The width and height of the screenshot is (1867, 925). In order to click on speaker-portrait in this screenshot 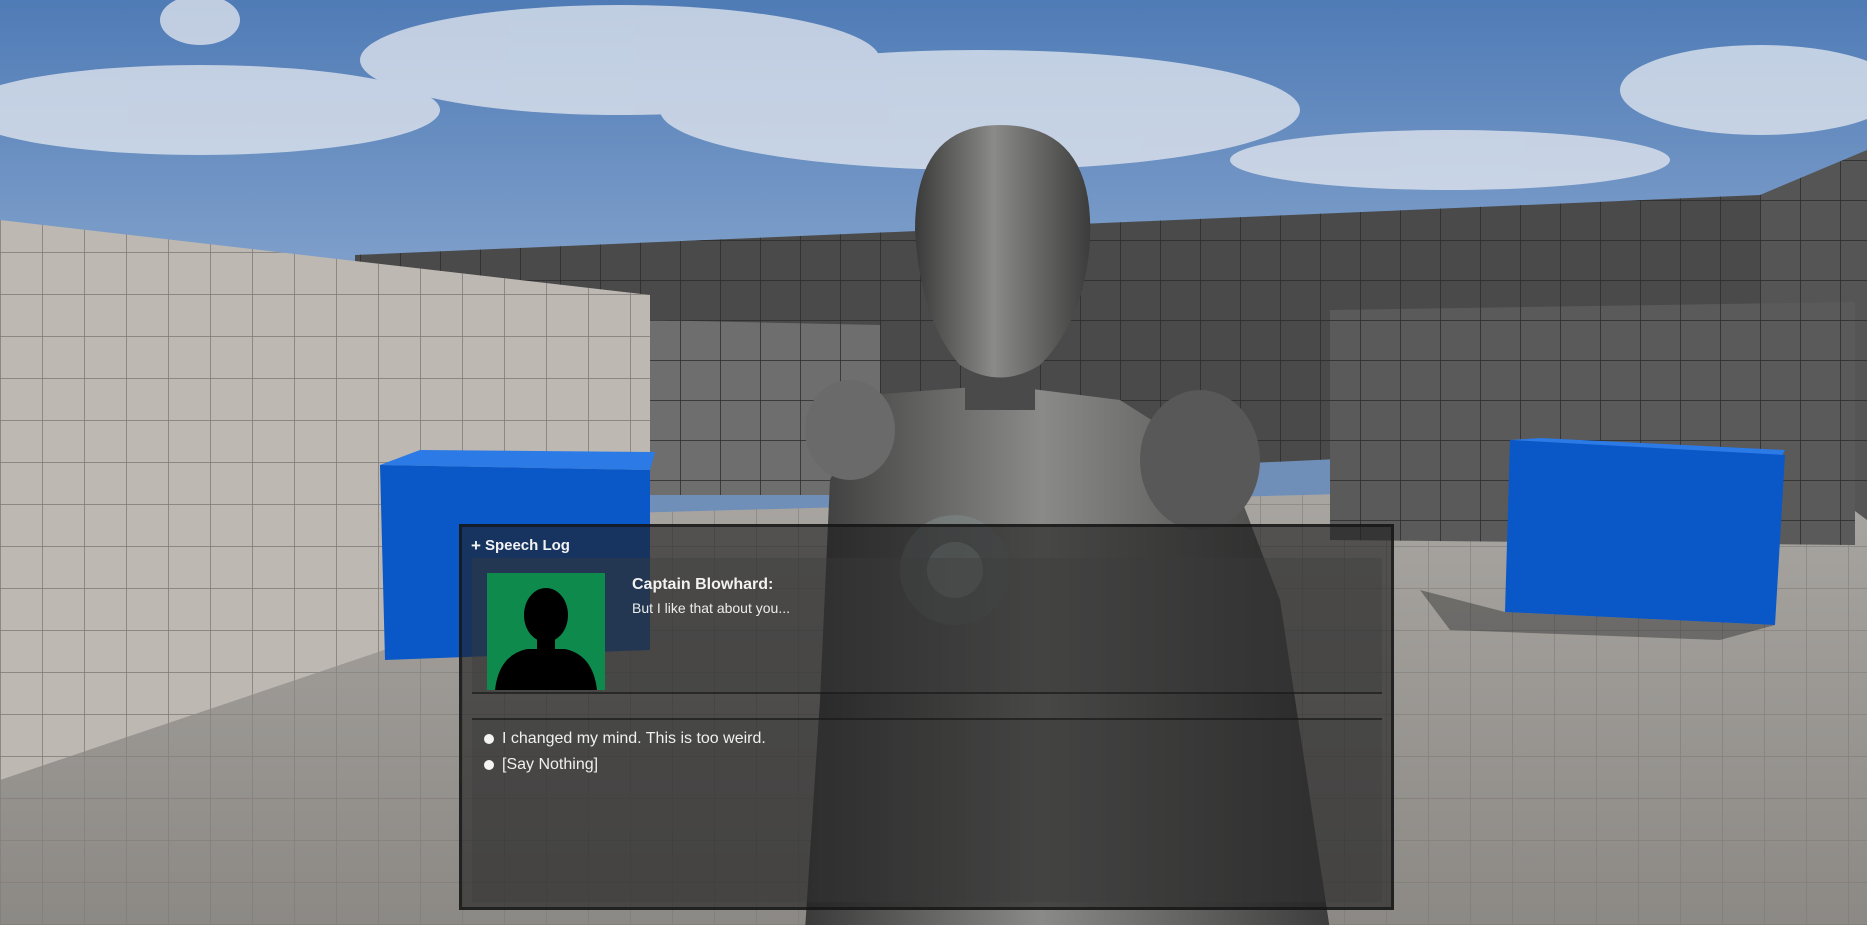, I will do `click(546, 631)`.